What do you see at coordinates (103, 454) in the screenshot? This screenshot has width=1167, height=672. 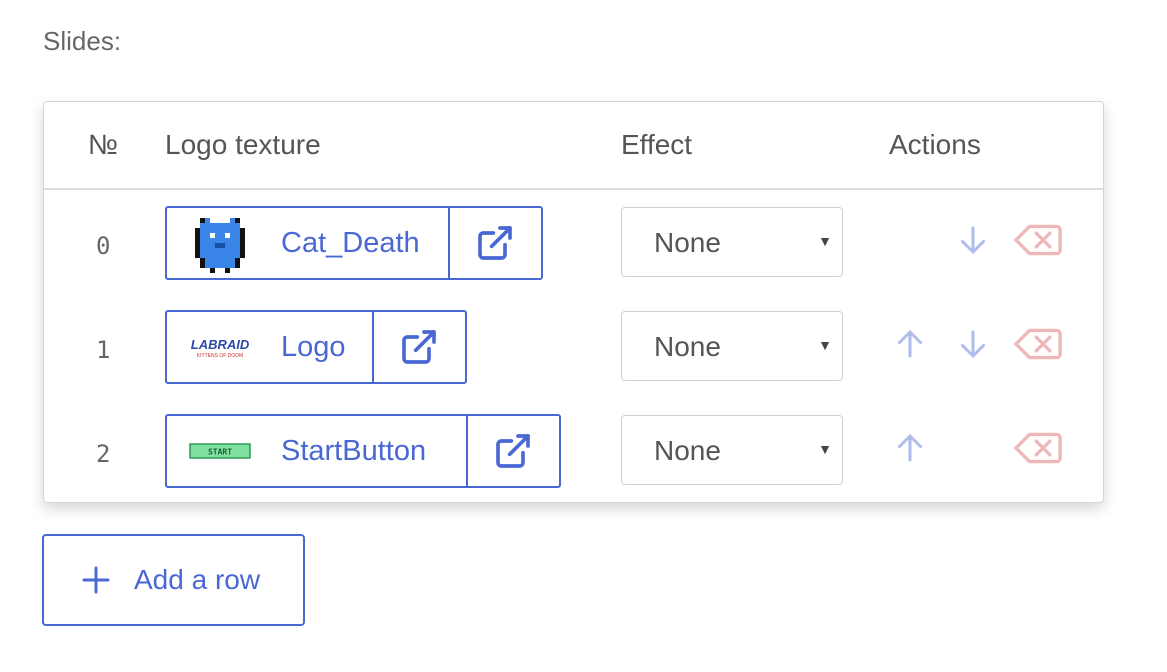 I see `row-number: 2` at bounding box center [103, 454].